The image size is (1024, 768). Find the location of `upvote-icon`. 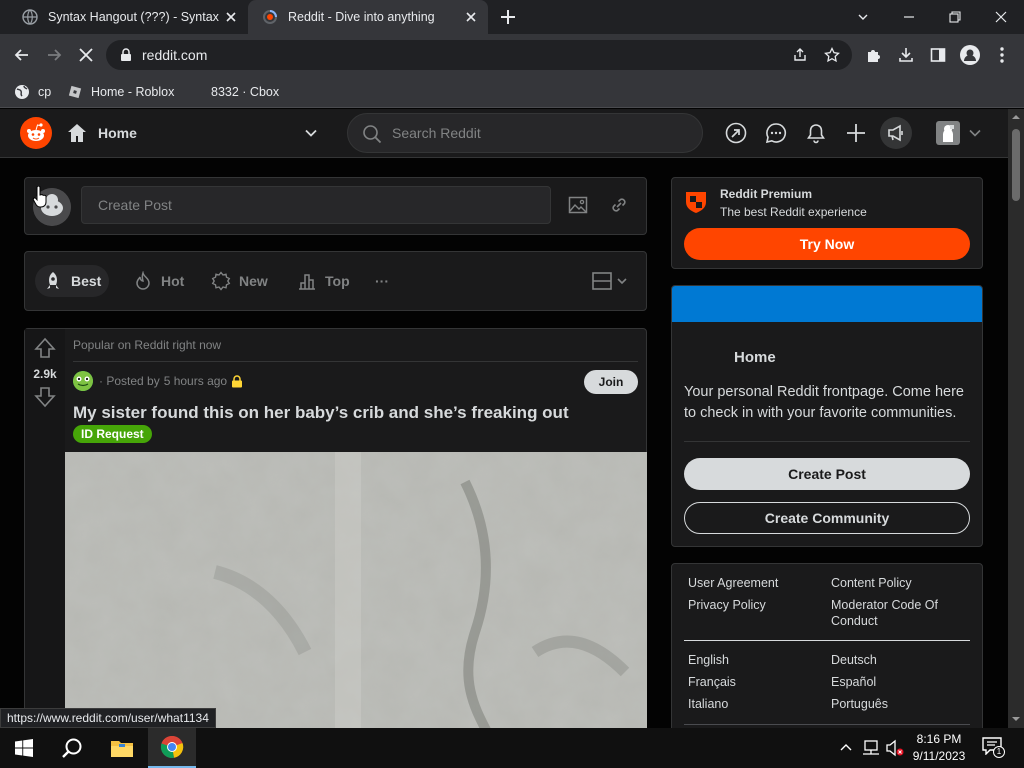

upvote-icon is located at coordinates (45, 348).